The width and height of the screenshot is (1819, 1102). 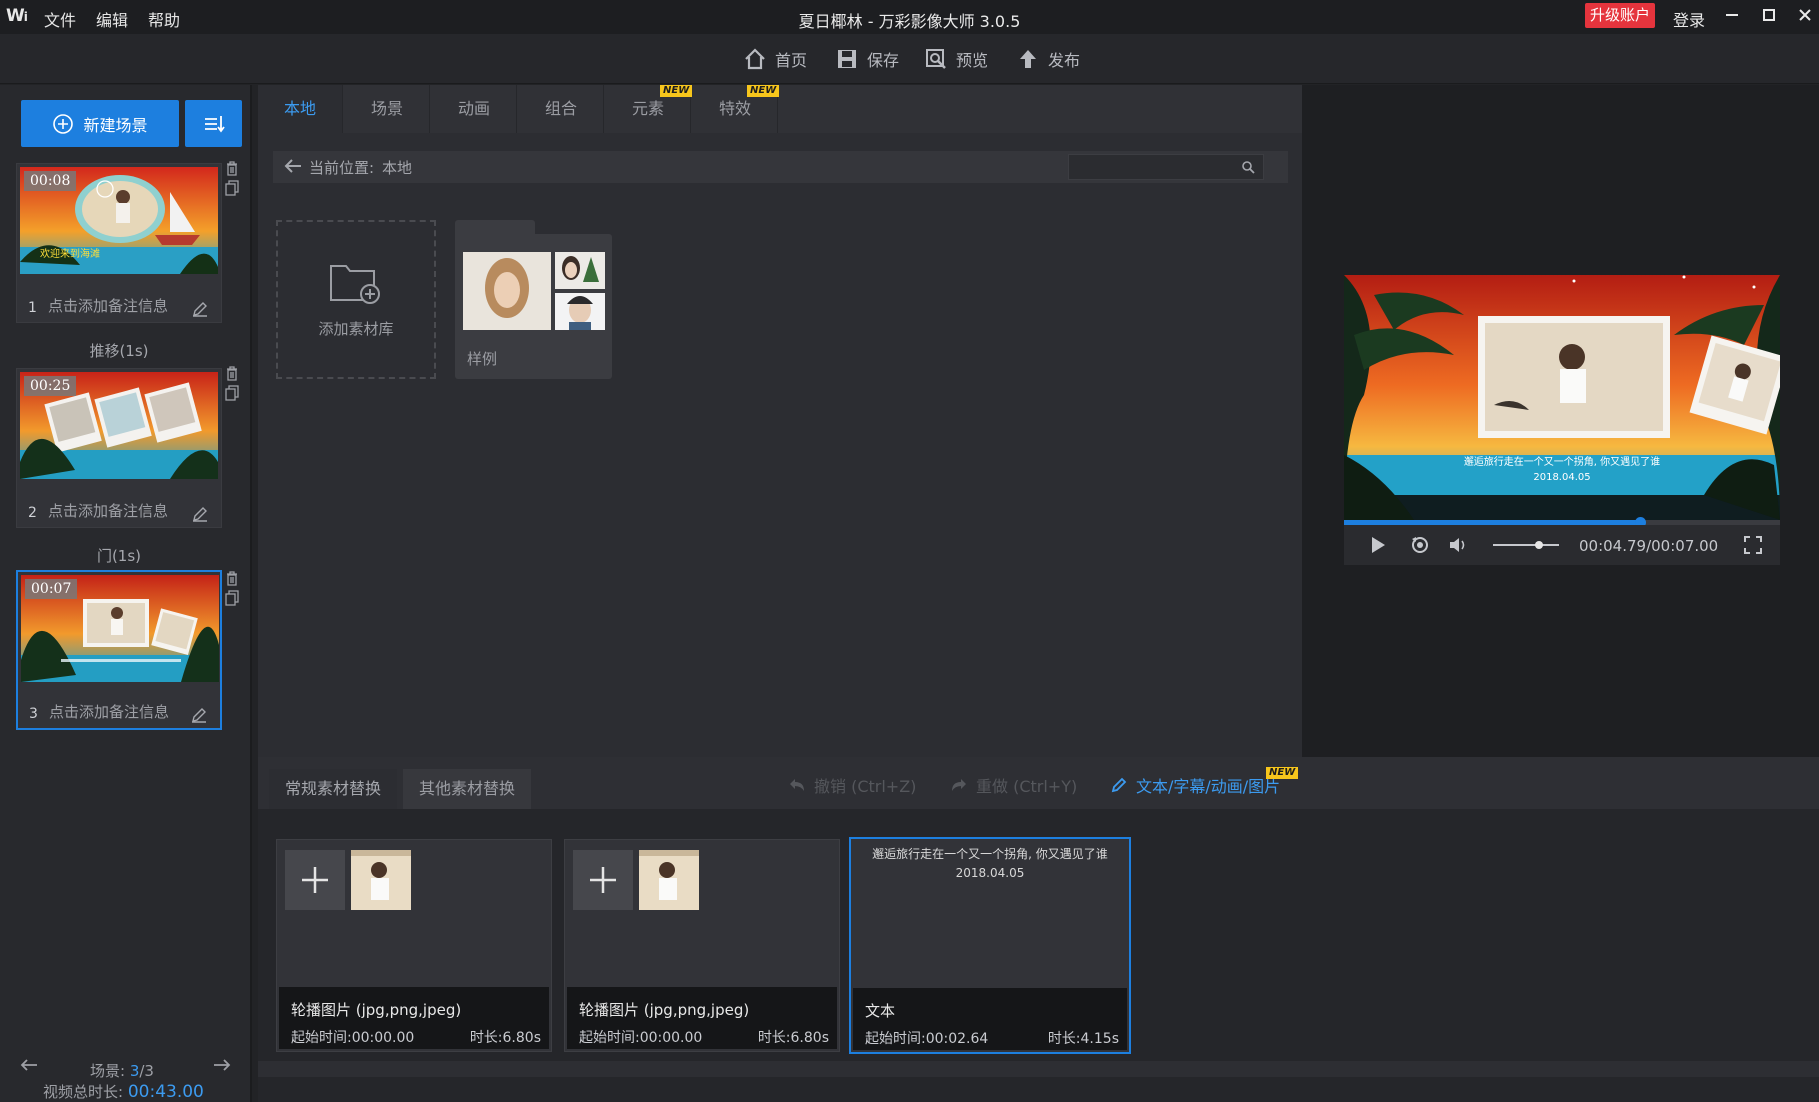 What do you see at coordinates (1248, 167) in the screenshot?
I see `search-icon` at bounding box center [1248, 167].